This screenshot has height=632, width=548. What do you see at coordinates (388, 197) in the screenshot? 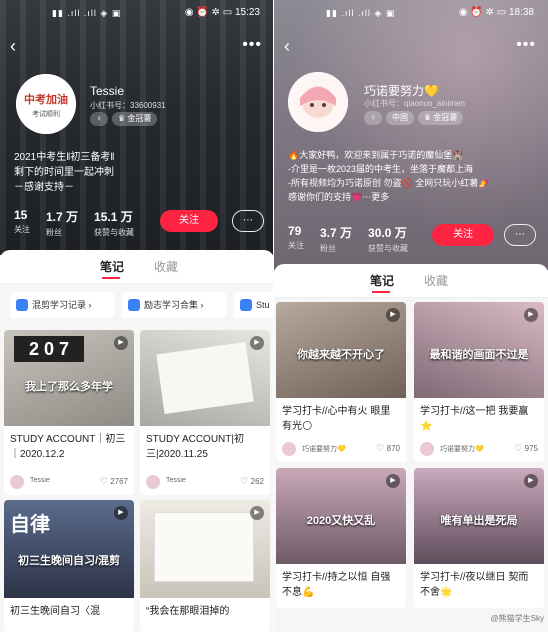
I see `bio-line: 感谢你们的支持💗⋯更多` at bounding box center [388, 197].